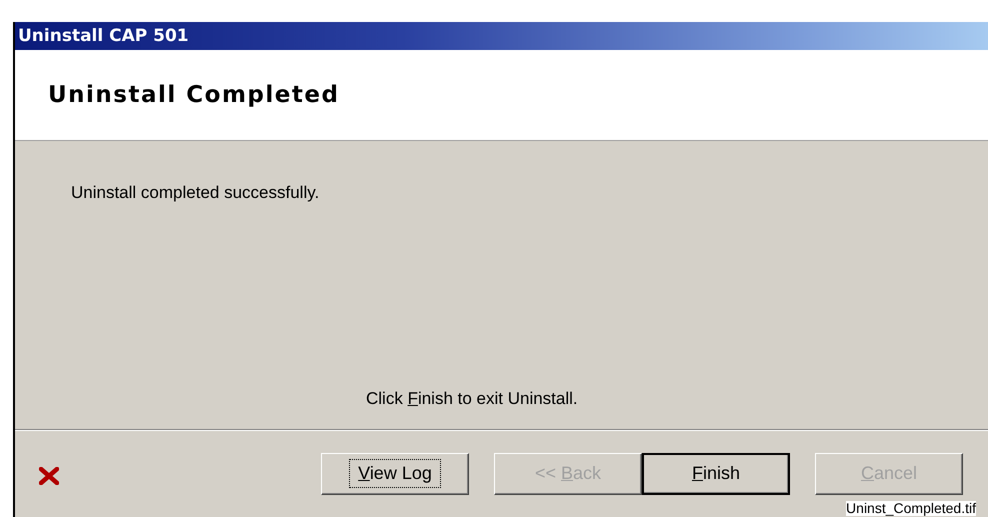 This screenshot has width=988, height=517. What do you see at coordinates (195, 193) in the screenshot?
I see `status-message: Uninstall completed successfully.` at bounding box center [195, 193].